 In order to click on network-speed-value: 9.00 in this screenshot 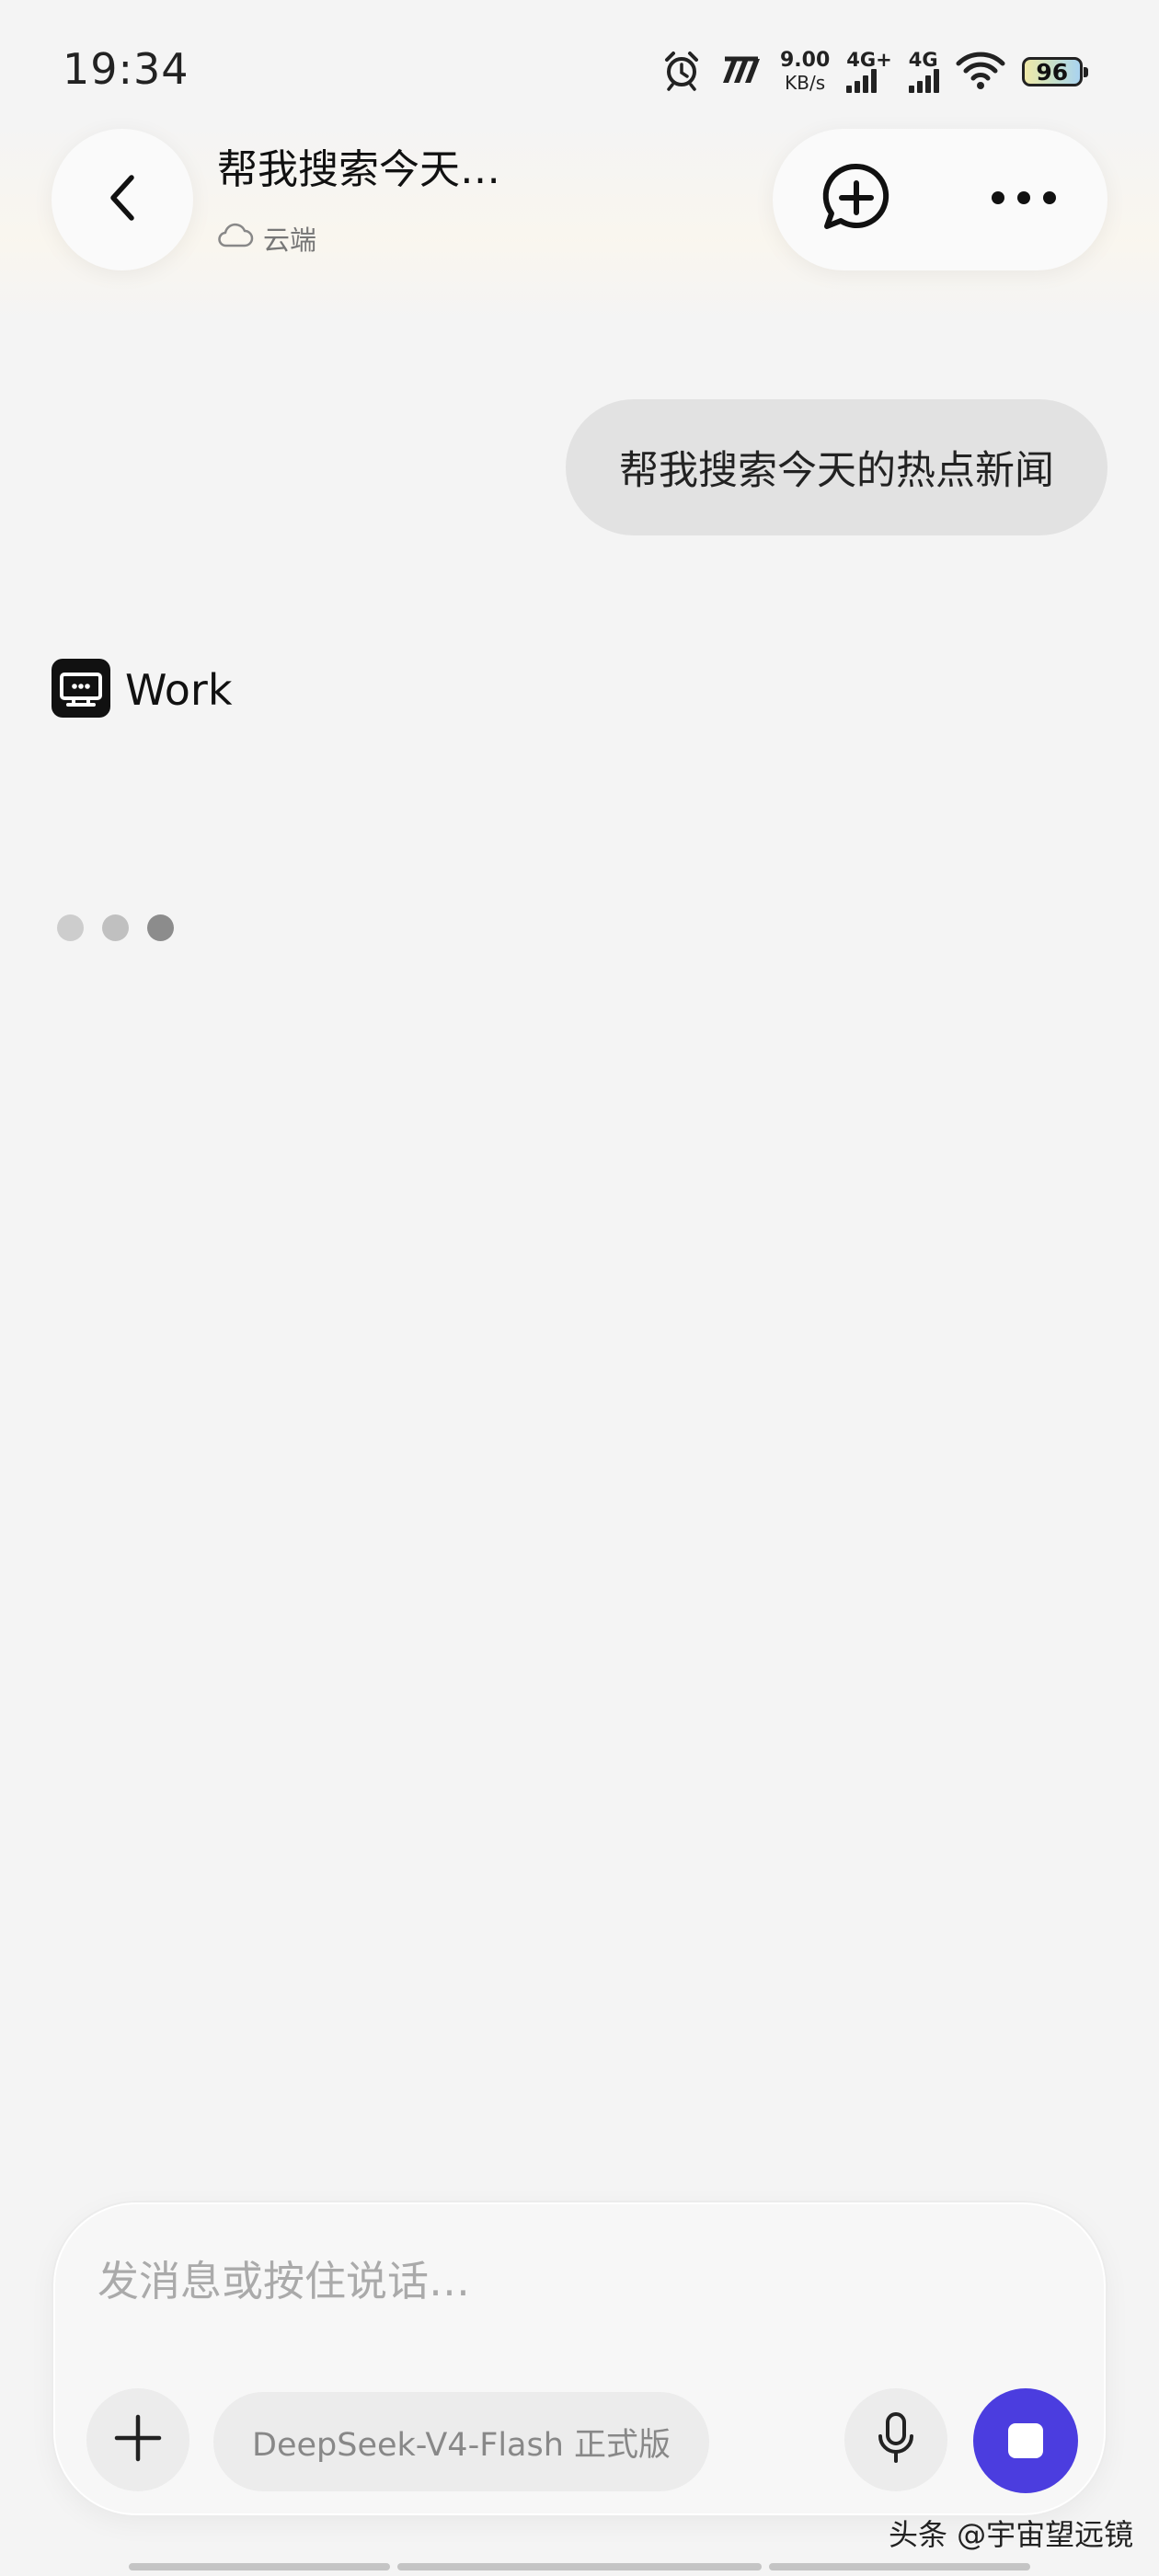, I will do `click(805, 60)`.